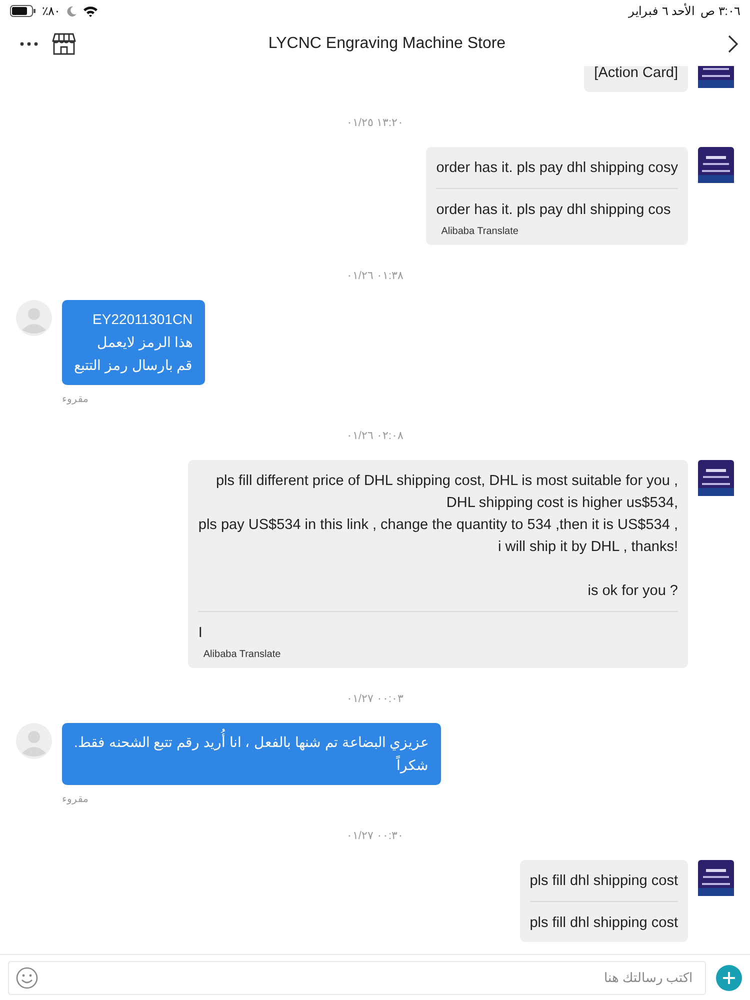  What do you see at coordinates (71, 11) in the screenshot?
I see `moon-icon` at bounding box center [71, 11].